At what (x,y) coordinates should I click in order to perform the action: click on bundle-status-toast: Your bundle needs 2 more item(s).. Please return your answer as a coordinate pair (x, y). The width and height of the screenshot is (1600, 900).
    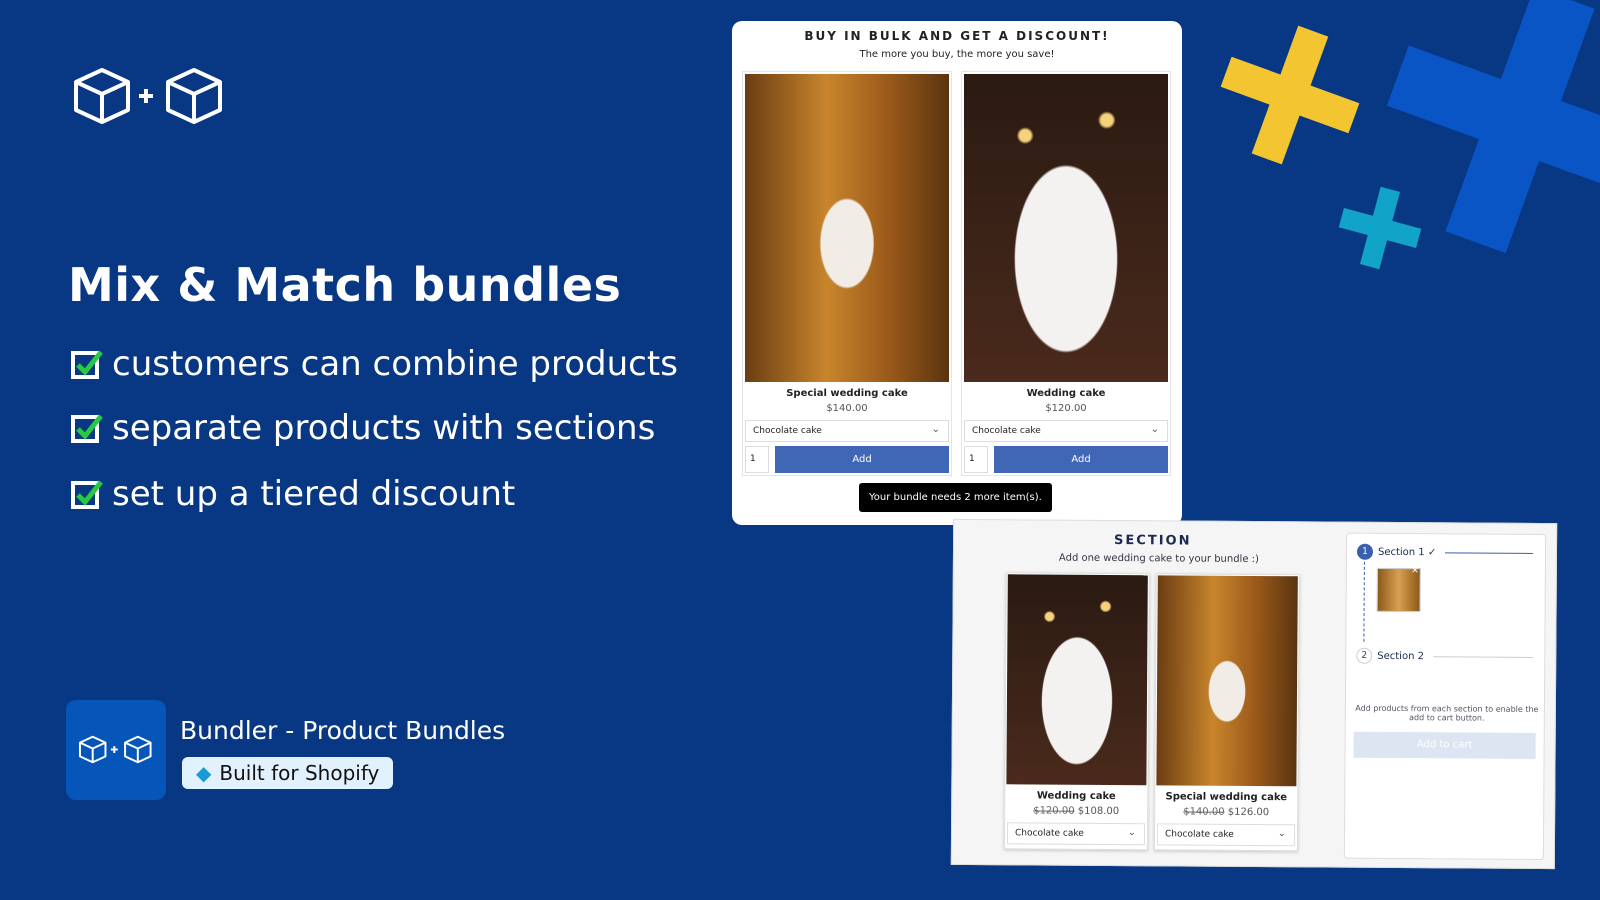
    Looking at the image, I should click on (955, 497).